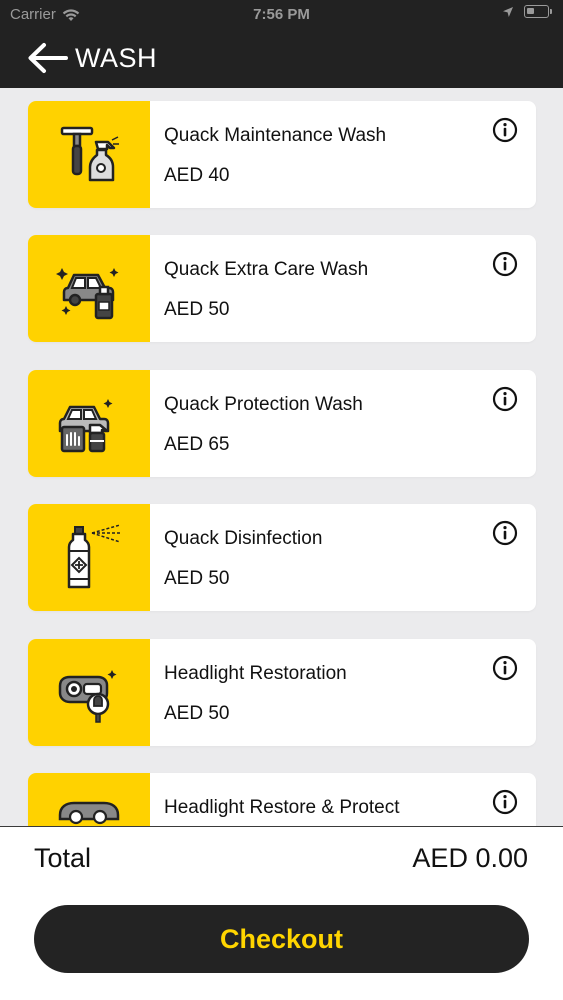 This screenshot has width=563, height=1000. I want to click on status-right, so click(527, 11).